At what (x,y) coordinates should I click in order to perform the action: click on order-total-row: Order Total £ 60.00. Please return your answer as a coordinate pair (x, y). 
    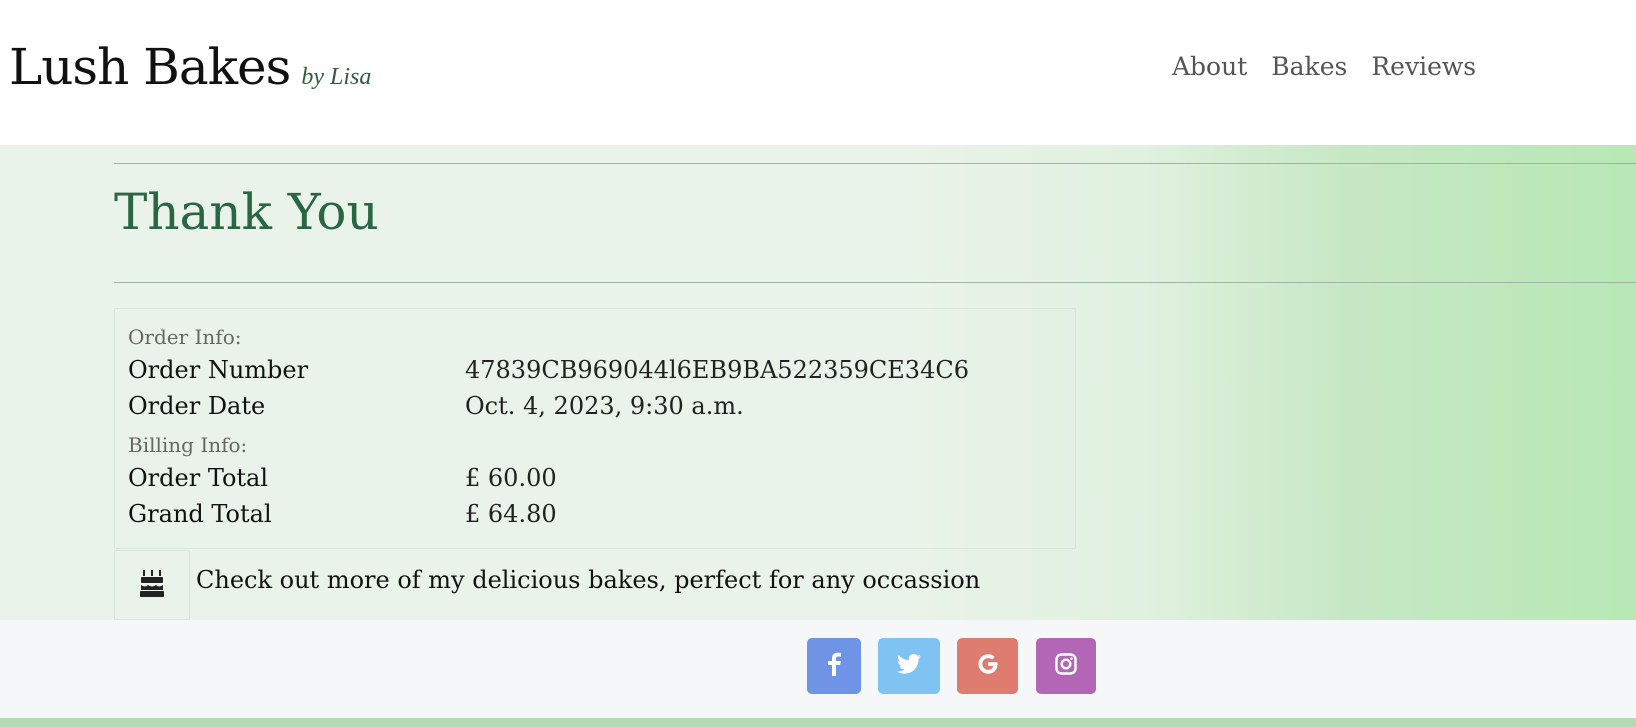
    Looking at the image, I should click on (593, 478).